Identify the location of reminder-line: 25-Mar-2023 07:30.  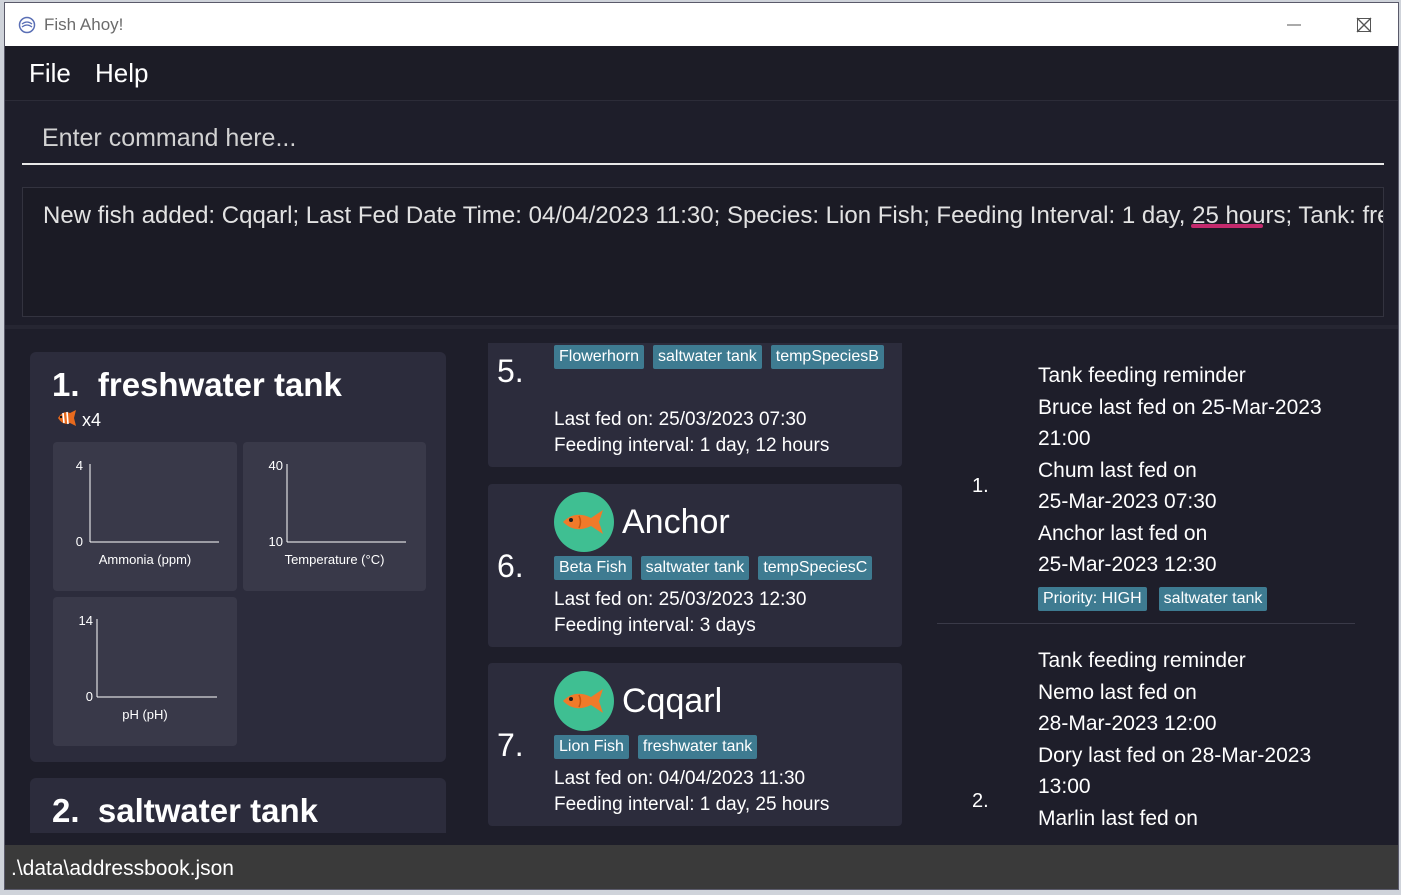
(1127, 501).